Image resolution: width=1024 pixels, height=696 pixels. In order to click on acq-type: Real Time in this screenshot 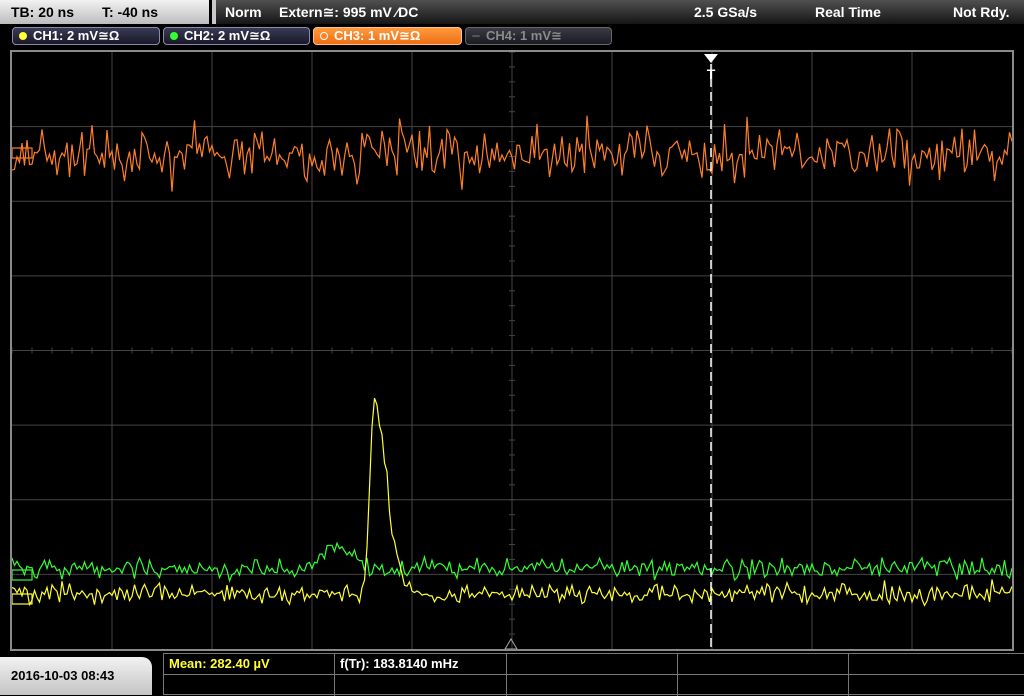, I will do `click(848, 12)`.